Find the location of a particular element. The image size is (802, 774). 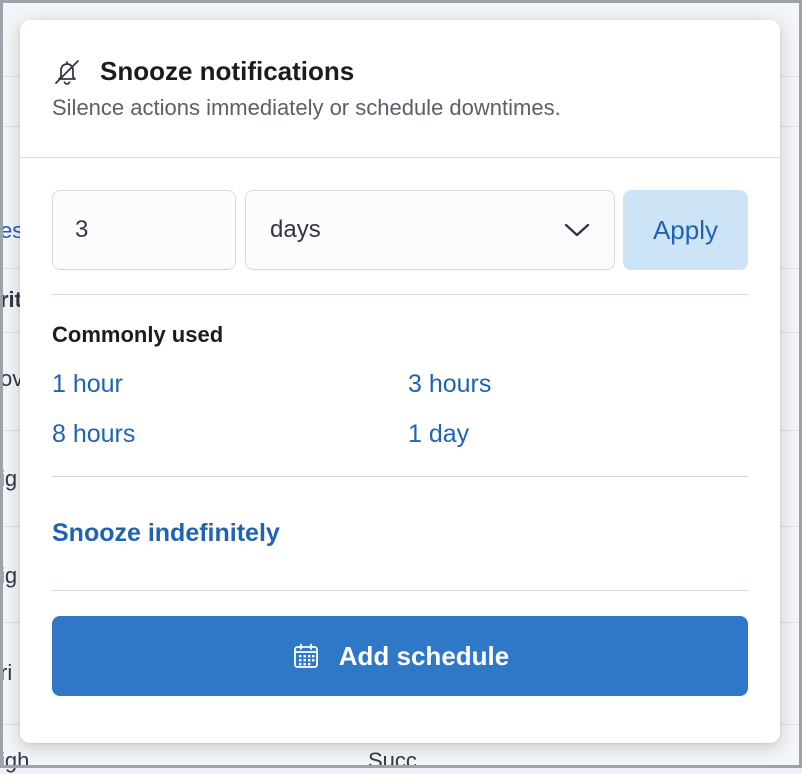

title-row: Snooze notifications is located at coordinates (203, 71).